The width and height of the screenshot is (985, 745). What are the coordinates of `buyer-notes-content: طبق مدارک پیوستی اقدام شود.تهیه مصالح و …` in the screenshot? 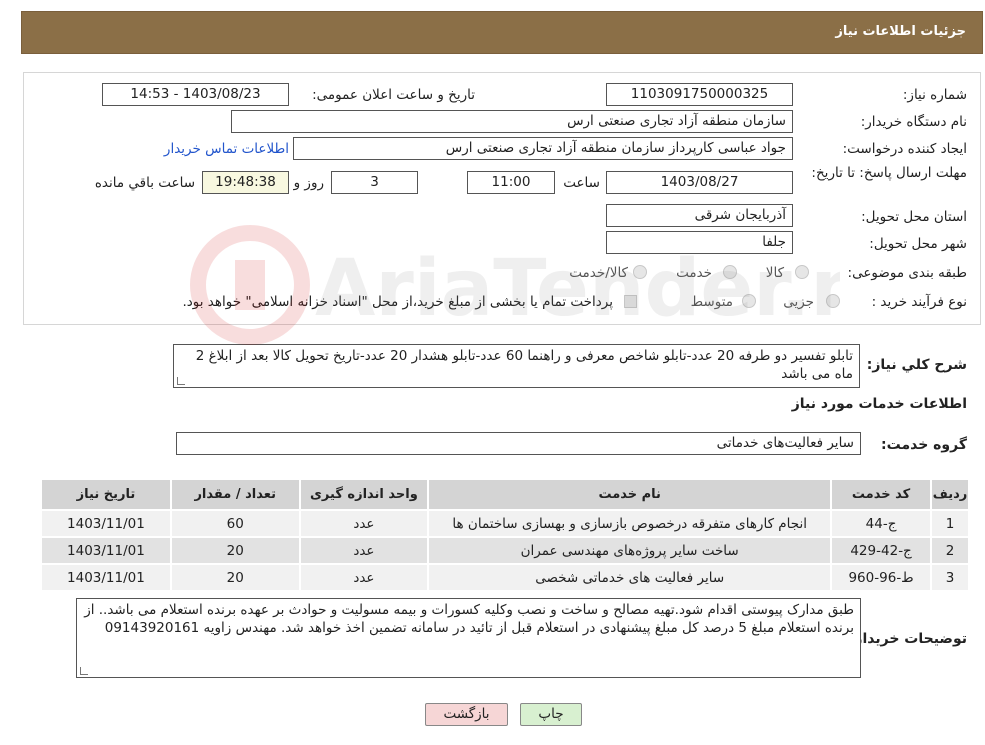 It's located at (469, 619).